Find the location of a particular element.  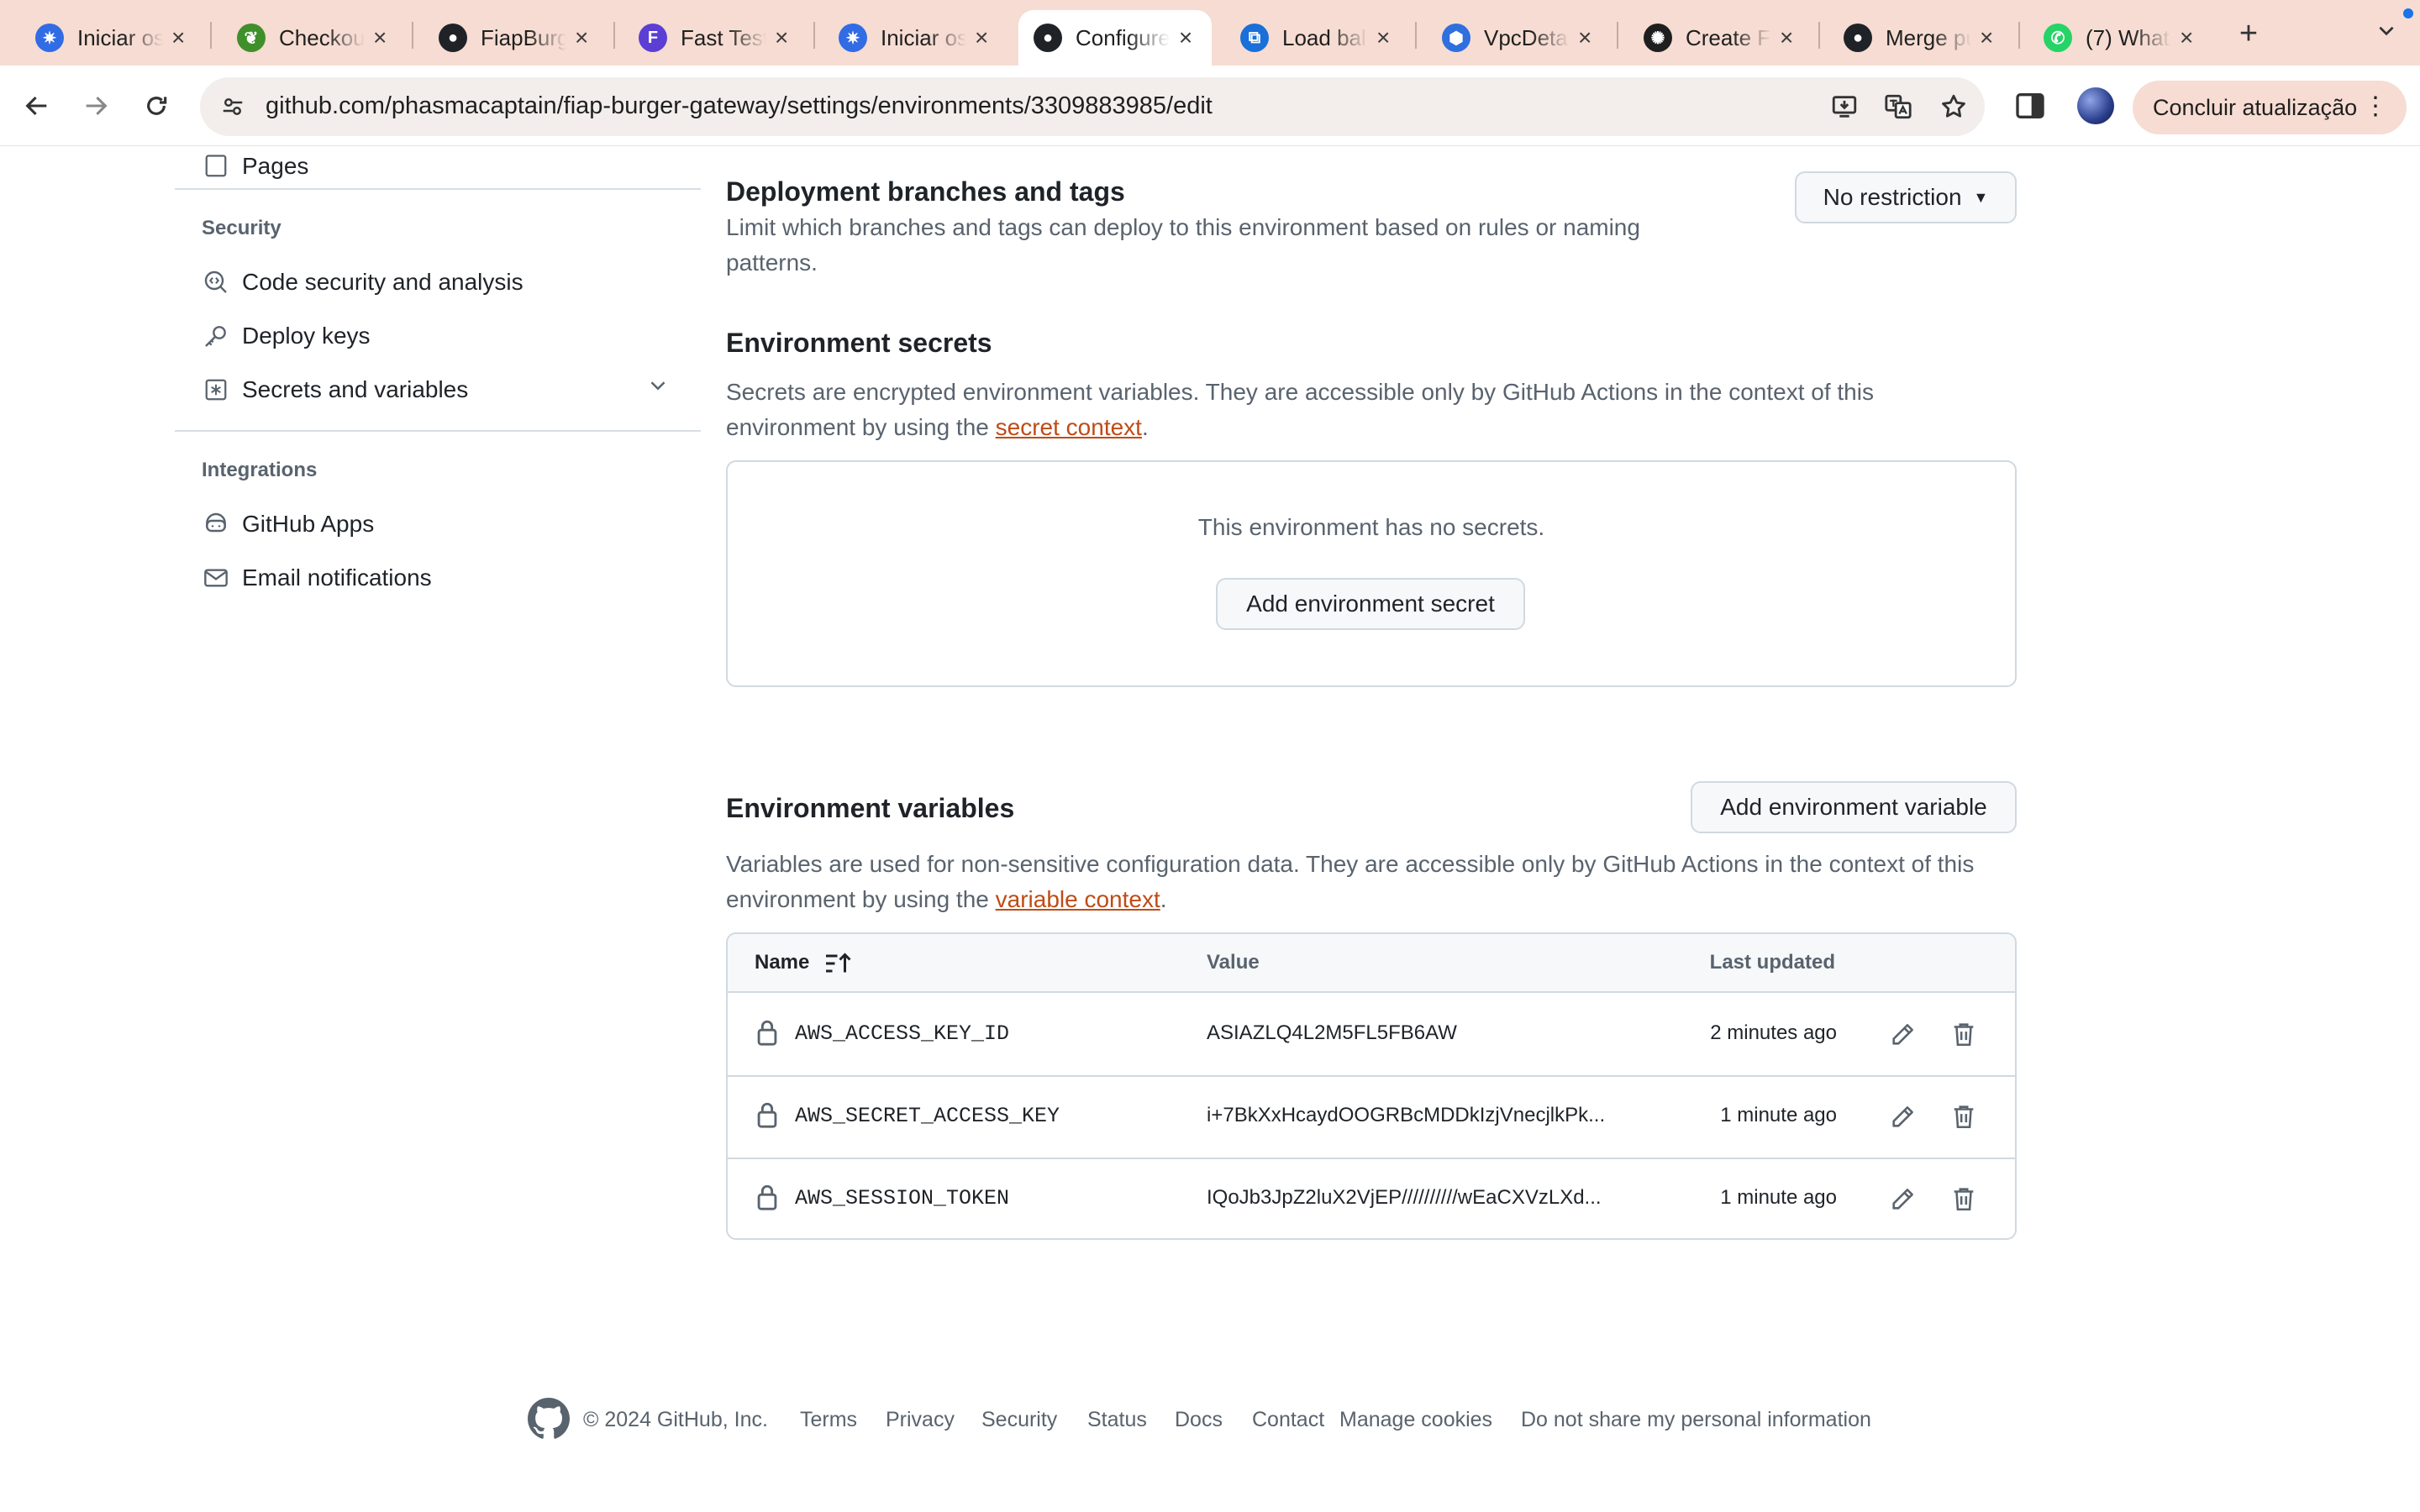

column-header-value: Value is located at coordinates (1233, 962).